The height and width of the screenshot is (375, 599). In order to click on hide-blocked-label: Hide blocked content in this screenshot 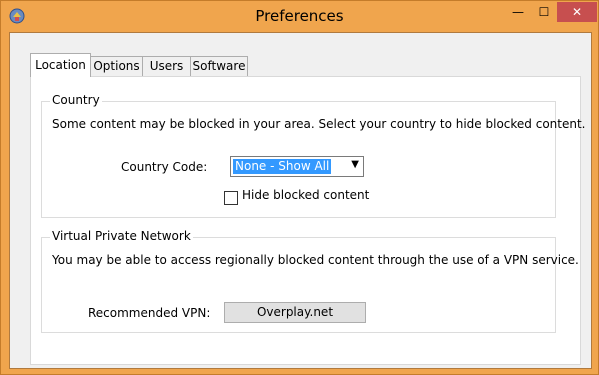, I will do `click(305, 195)`.